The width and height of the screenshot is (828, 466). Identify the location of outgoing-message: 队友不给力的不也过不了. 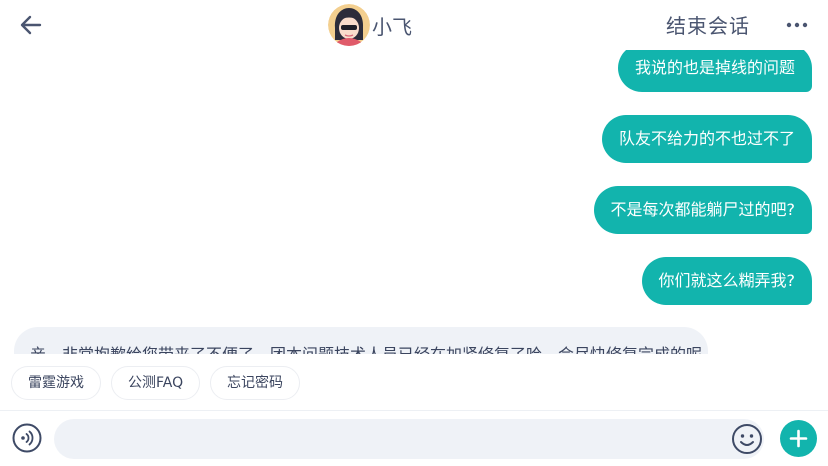
(706, 139).